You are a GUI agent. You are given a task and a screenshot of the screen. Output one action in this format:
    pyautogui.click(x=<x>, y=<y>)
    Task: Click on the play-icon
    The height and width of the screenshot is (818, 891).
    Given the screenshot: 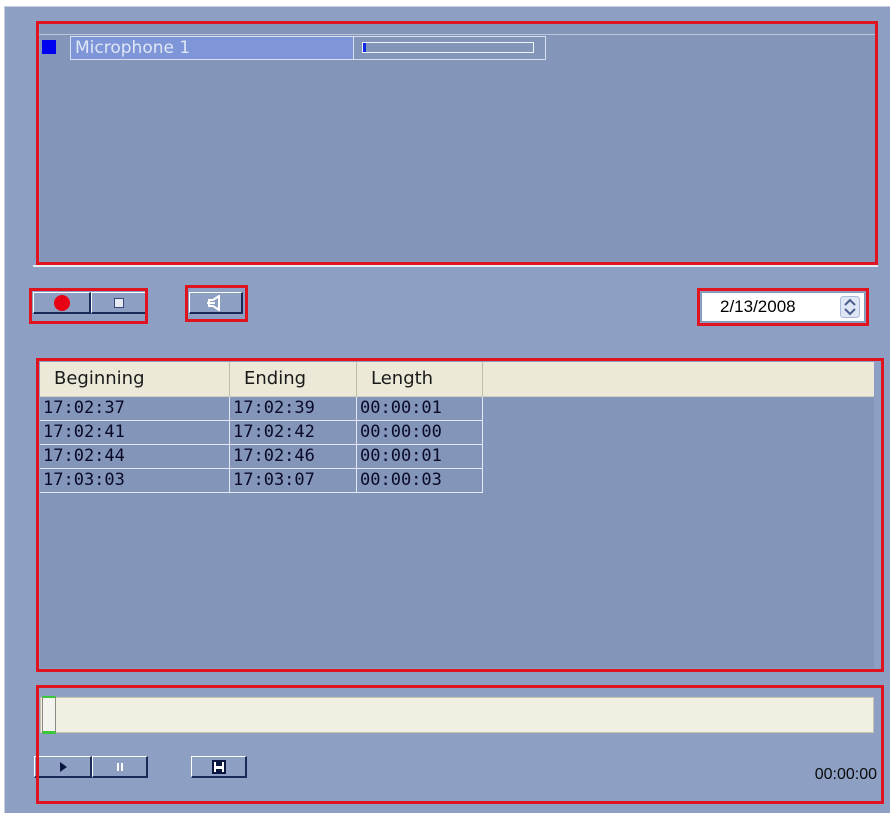 What is the action you would take?
    pyautogui.click(x=63, y=766)
    